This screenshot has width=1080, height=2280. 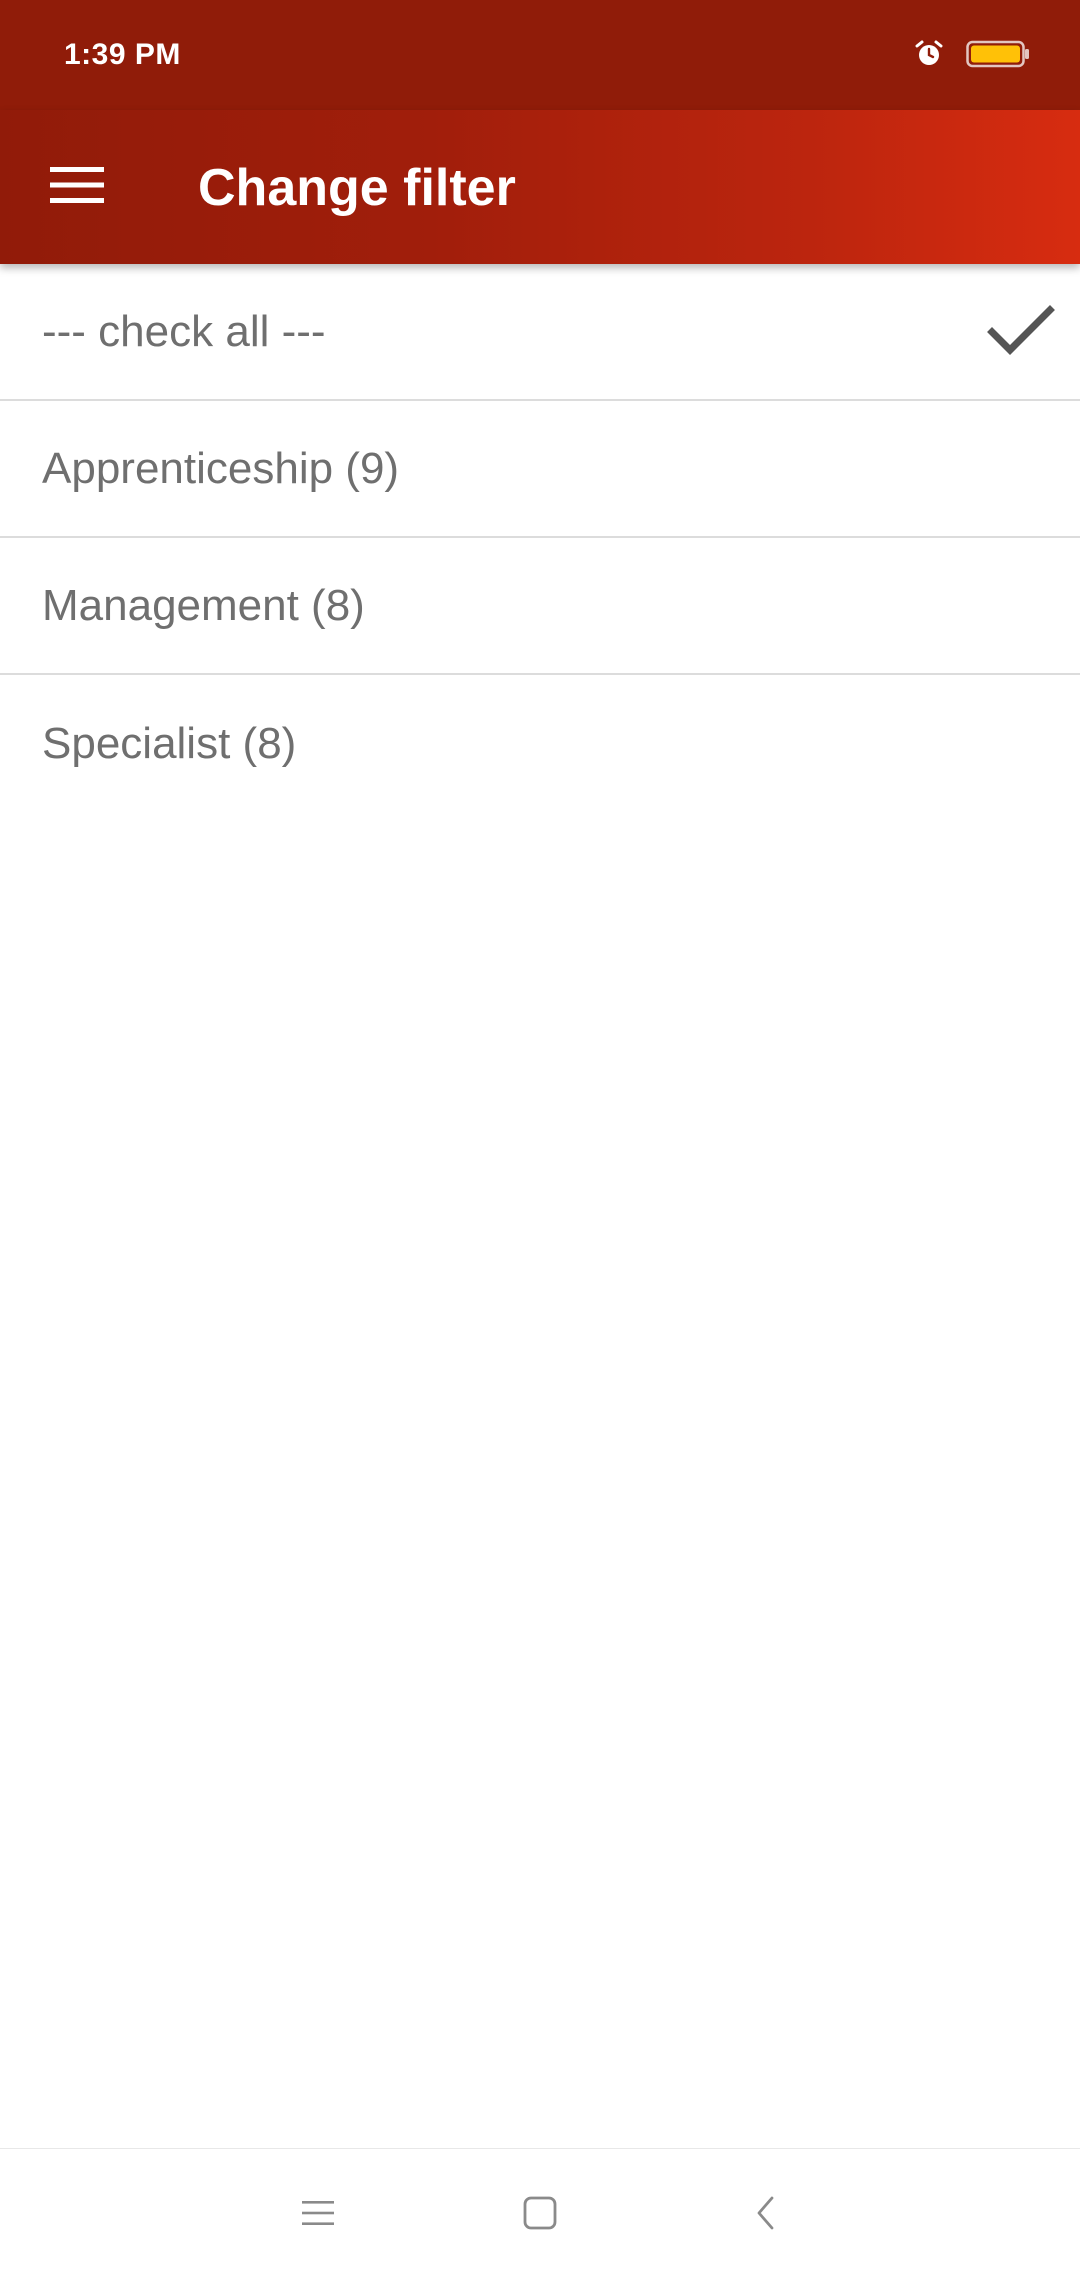 I want to click on hamburger-menu-icon, so click(x=77, y=187).